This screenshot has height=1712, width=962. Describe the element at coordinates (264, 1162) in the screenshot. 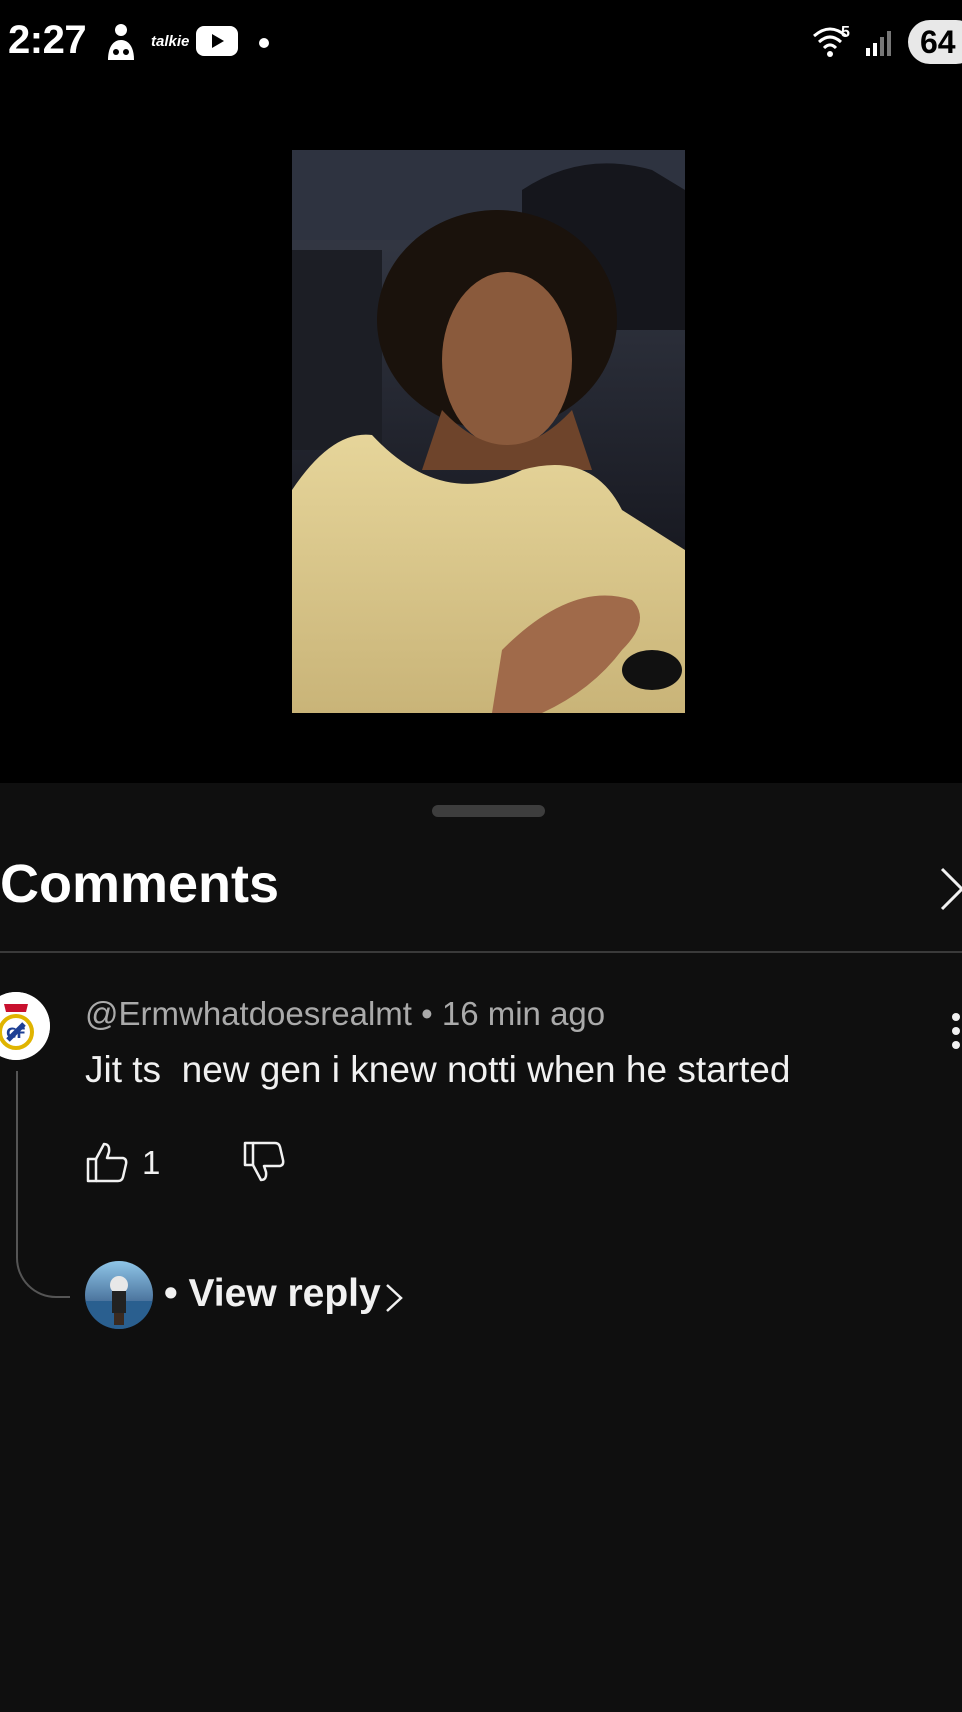

I see `thumbs-down-icon` at that location.